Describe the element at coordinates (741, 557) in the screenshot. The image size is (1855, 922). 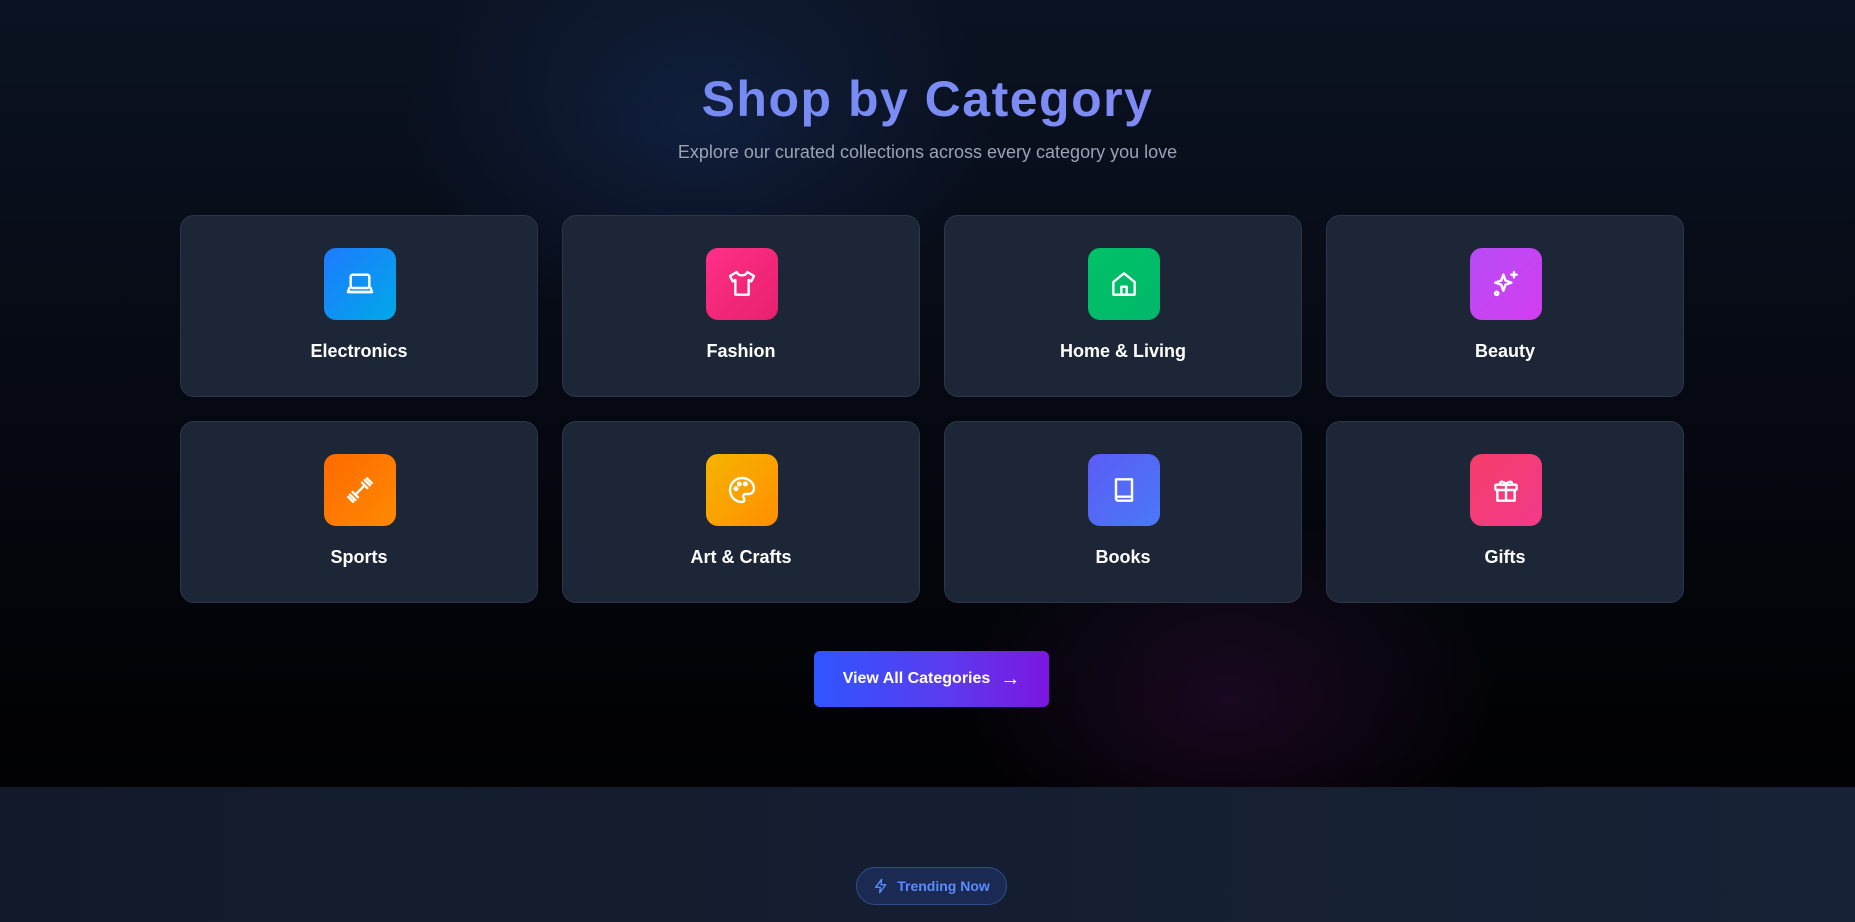
I see `category-label: Art & Crafts` at that location.